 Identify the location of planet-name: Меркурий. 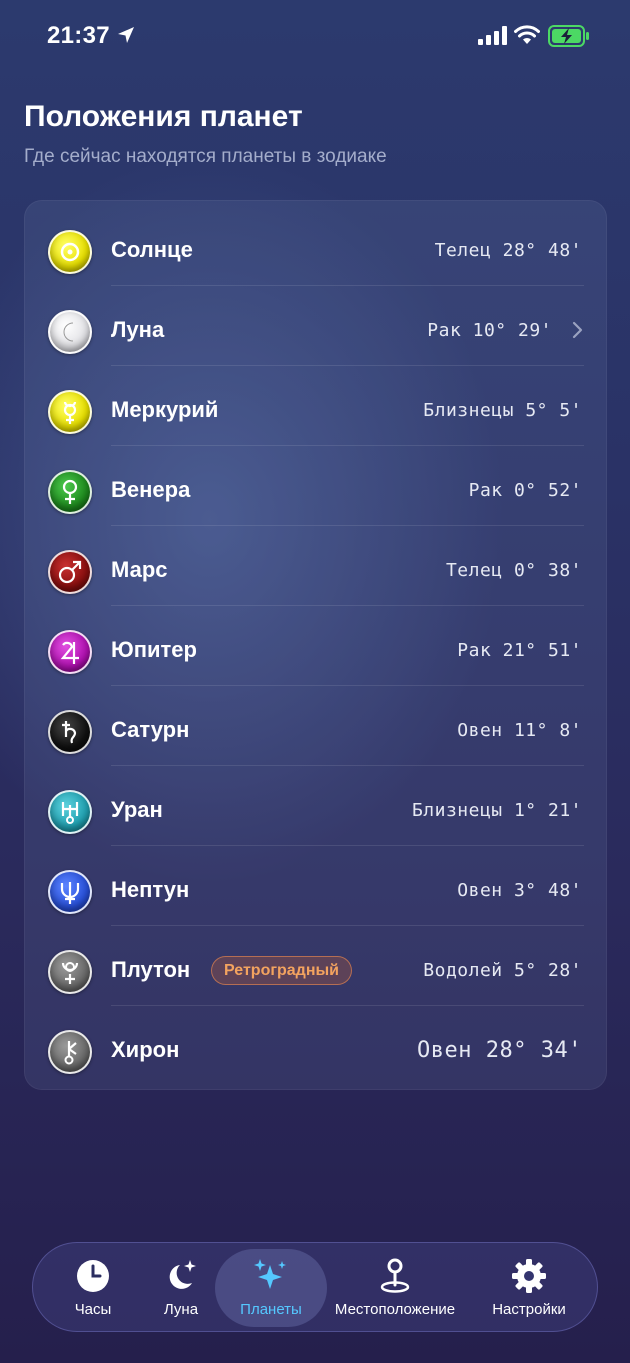
(165, 409).